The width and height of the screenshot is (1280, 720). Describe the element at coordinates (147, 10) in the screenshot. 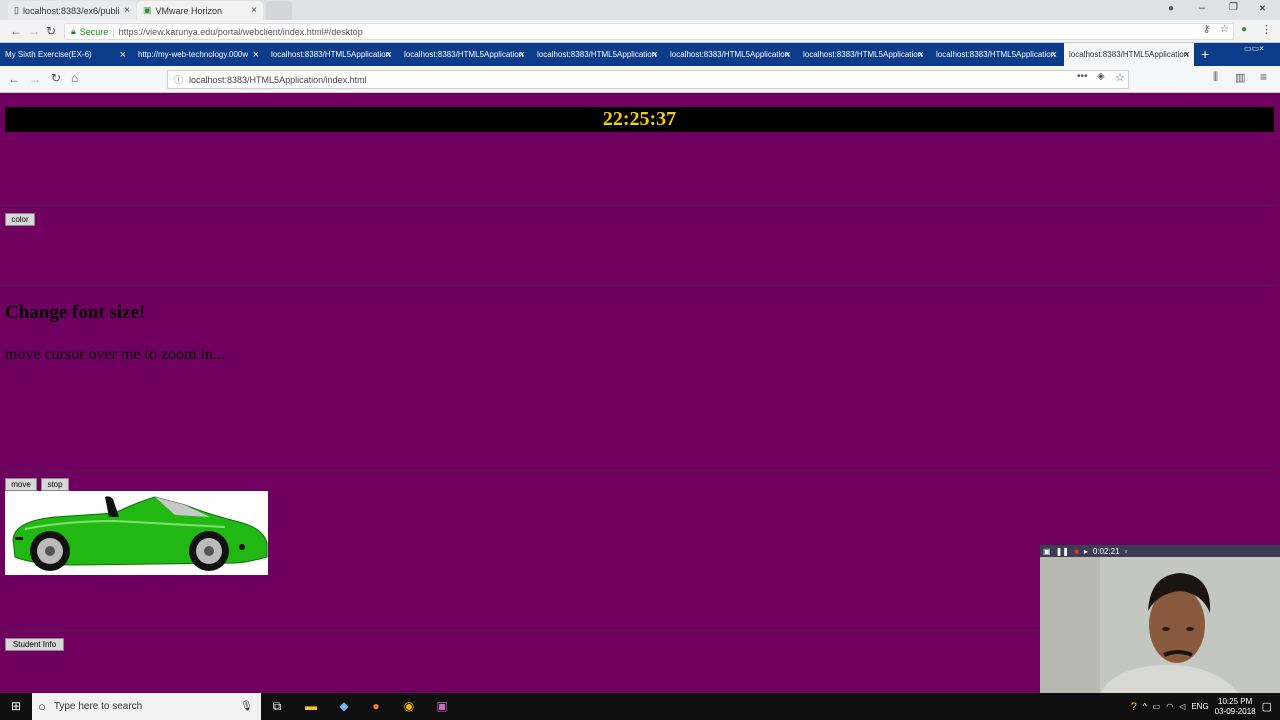

I see `vmware-icon: ▣` at that location.